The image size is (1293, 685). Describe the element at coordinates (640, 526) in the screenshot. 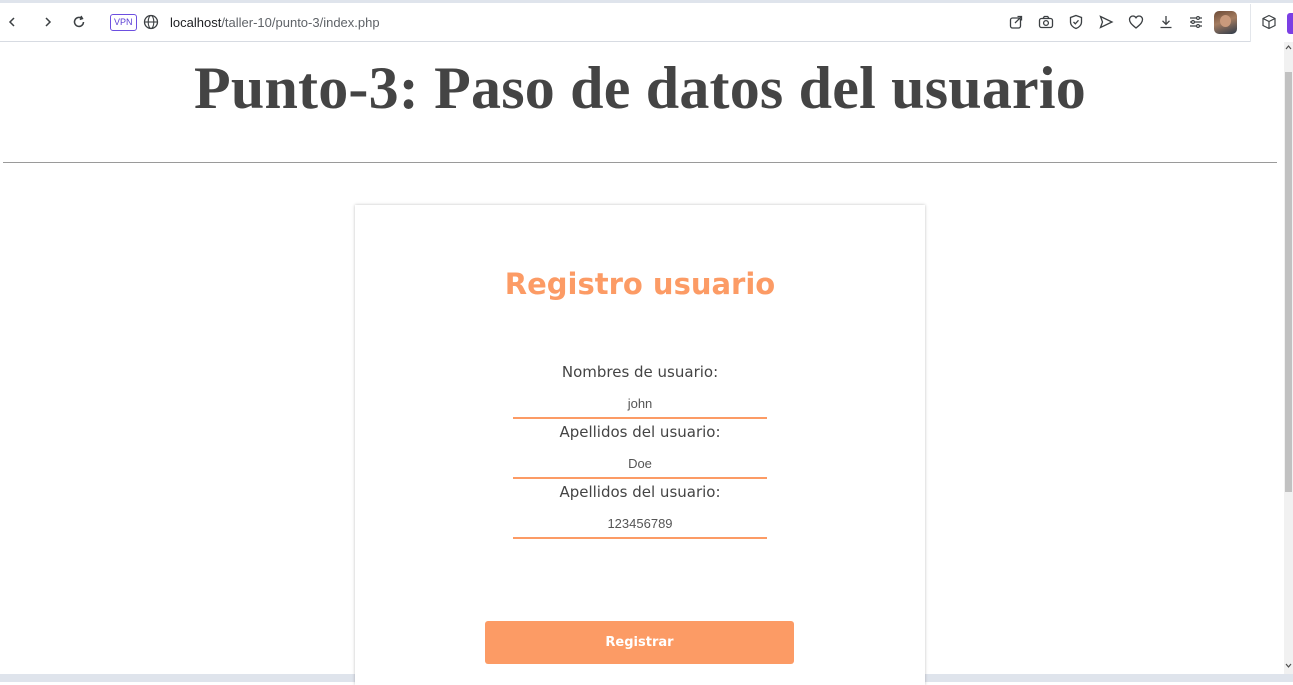

I see `documento-input` at that location.